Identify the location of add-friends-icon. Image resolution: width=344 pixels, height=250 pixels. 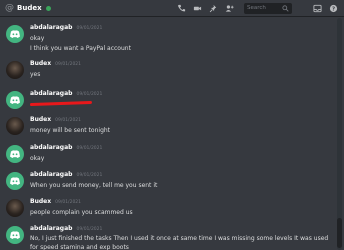
(229, 8).